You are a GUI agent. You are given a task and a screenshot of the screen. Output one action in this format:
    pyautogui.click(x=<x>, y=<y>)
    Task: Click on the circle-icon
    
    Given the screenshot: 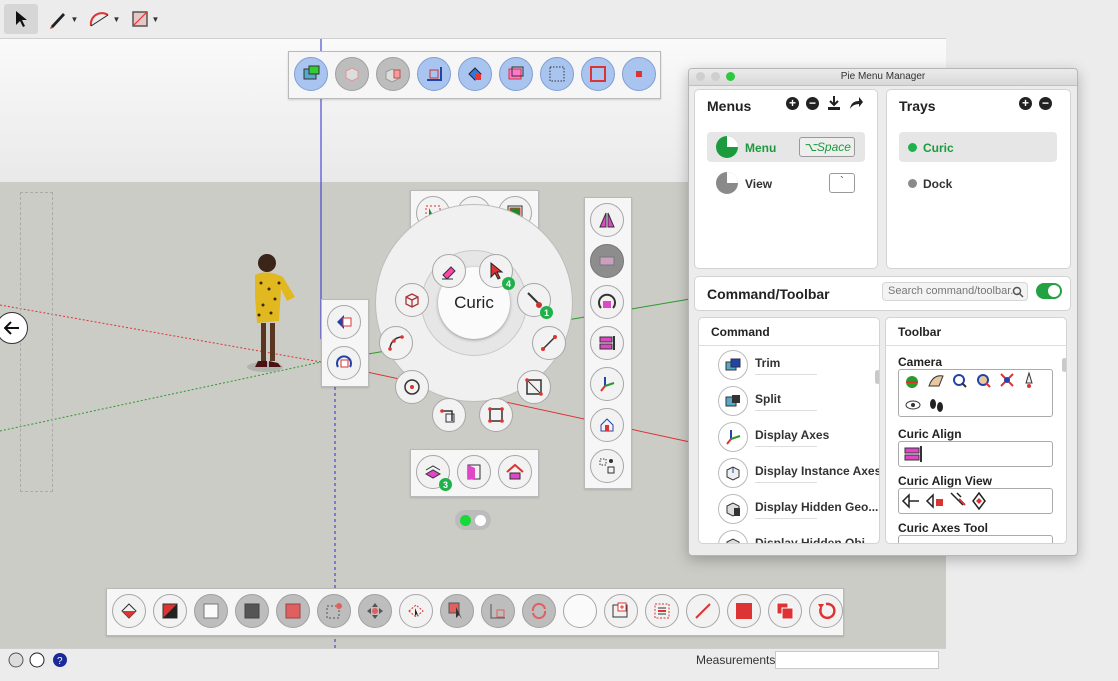 What is the action you would take?
    pyautogui.click(x=412, y=387)
    